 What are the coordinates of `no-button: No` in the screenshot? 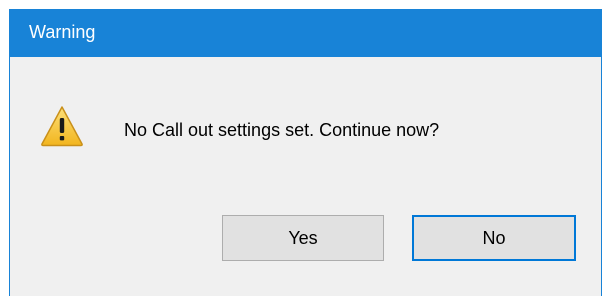 It's located at (494, 238).